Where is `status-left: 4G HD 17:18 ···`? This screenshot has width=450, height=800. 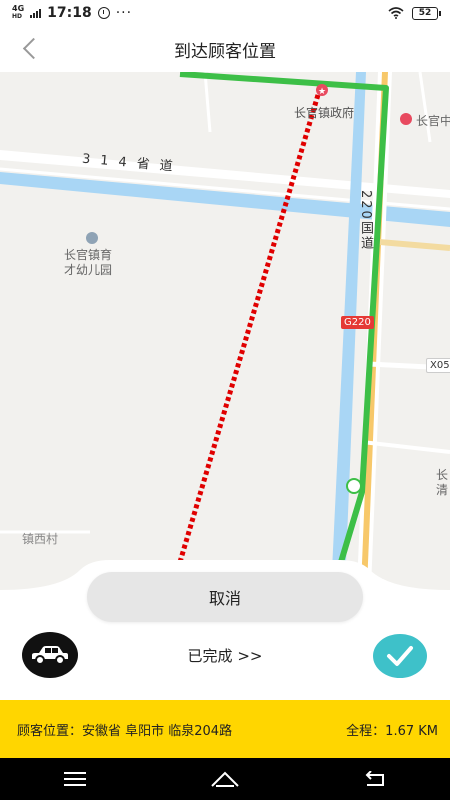 status-left: 4G HD 17:18 ··· is located at coordinates (72, 13).